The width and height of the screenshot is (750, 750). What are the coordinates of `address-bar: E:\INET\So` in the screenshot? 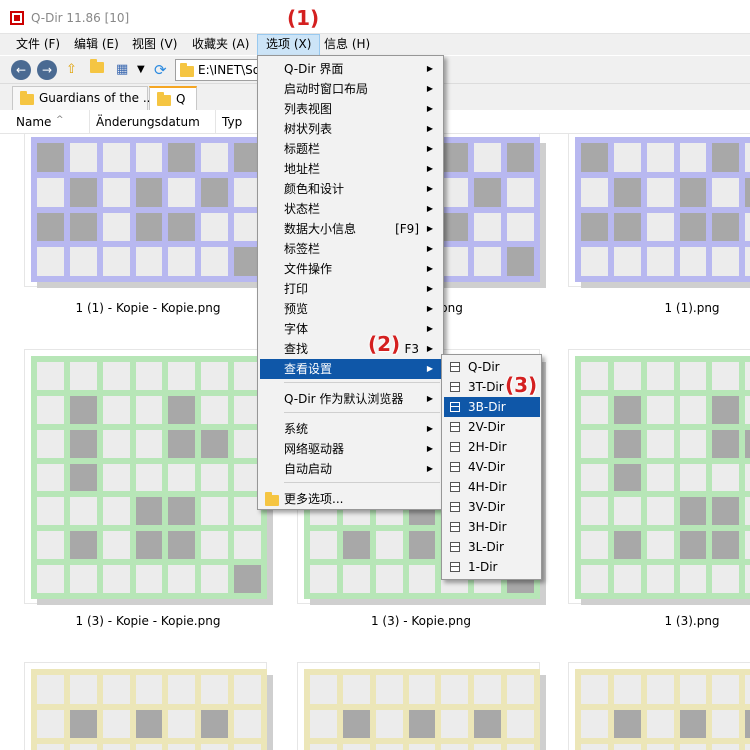 It's located at (220, 70).